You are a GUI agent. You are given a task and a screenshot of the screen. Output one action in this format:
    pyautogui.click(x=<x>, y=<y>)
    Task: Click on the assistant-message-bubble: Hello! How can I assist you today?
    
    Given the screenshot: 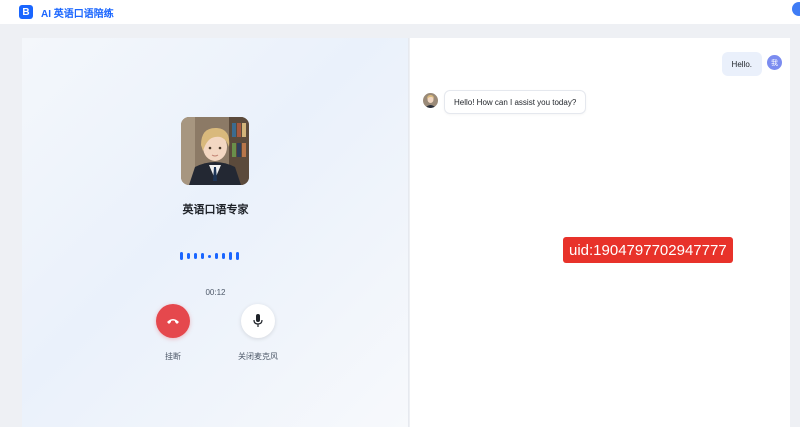 What is the action you would take?
    pyautogui.click(x=515, y=102)
    